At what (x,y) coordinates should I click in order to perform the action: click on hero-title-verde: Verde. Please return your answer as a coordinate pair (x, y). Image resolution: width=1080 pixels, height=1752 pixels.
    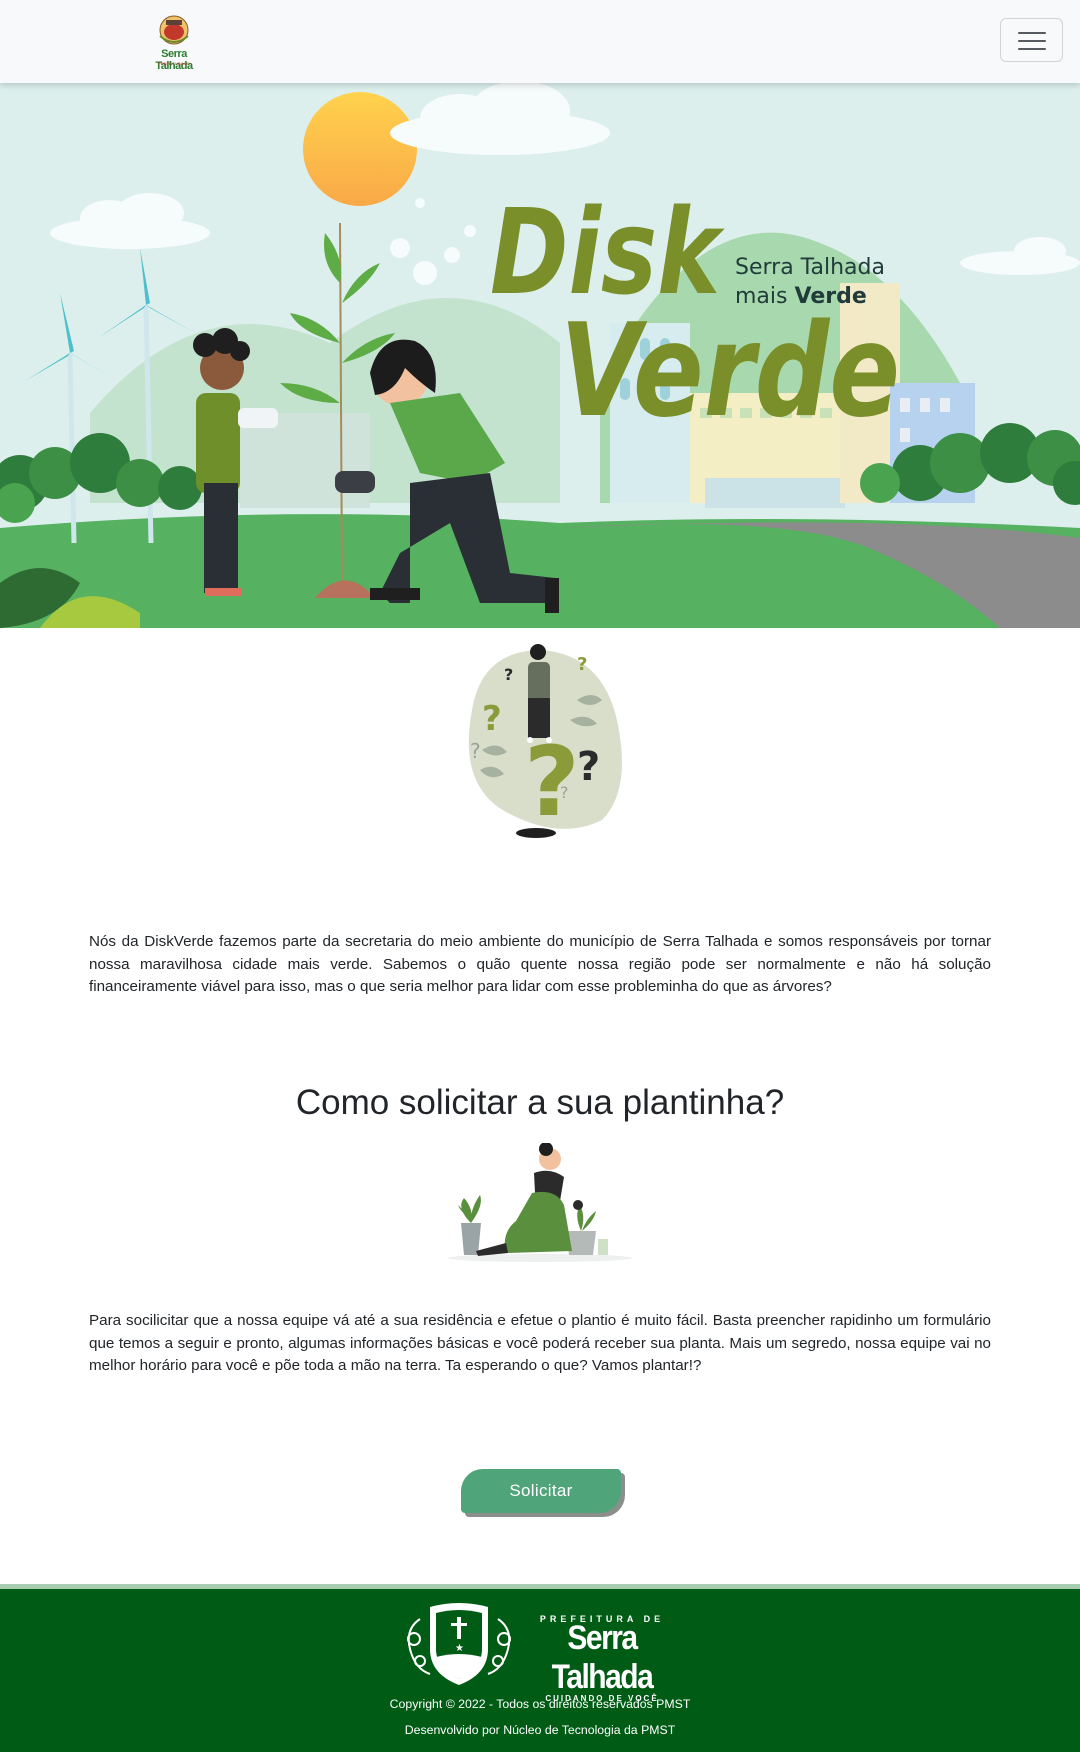
    Looking at the image, I should click on (730, 370).